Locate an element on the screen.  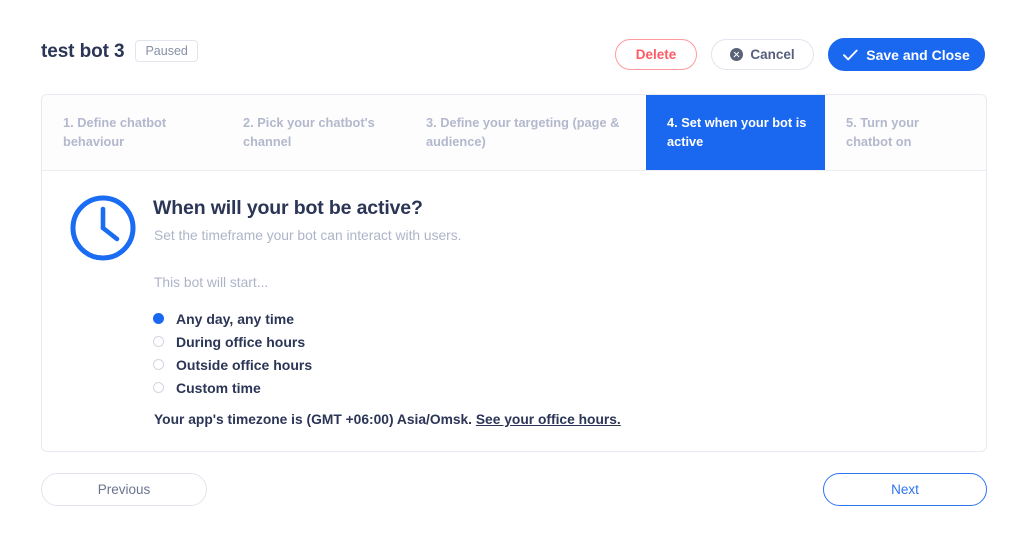
wizard-step-2-label: 2. Pick your chatbot's channel is located at coordinates (309, 131).